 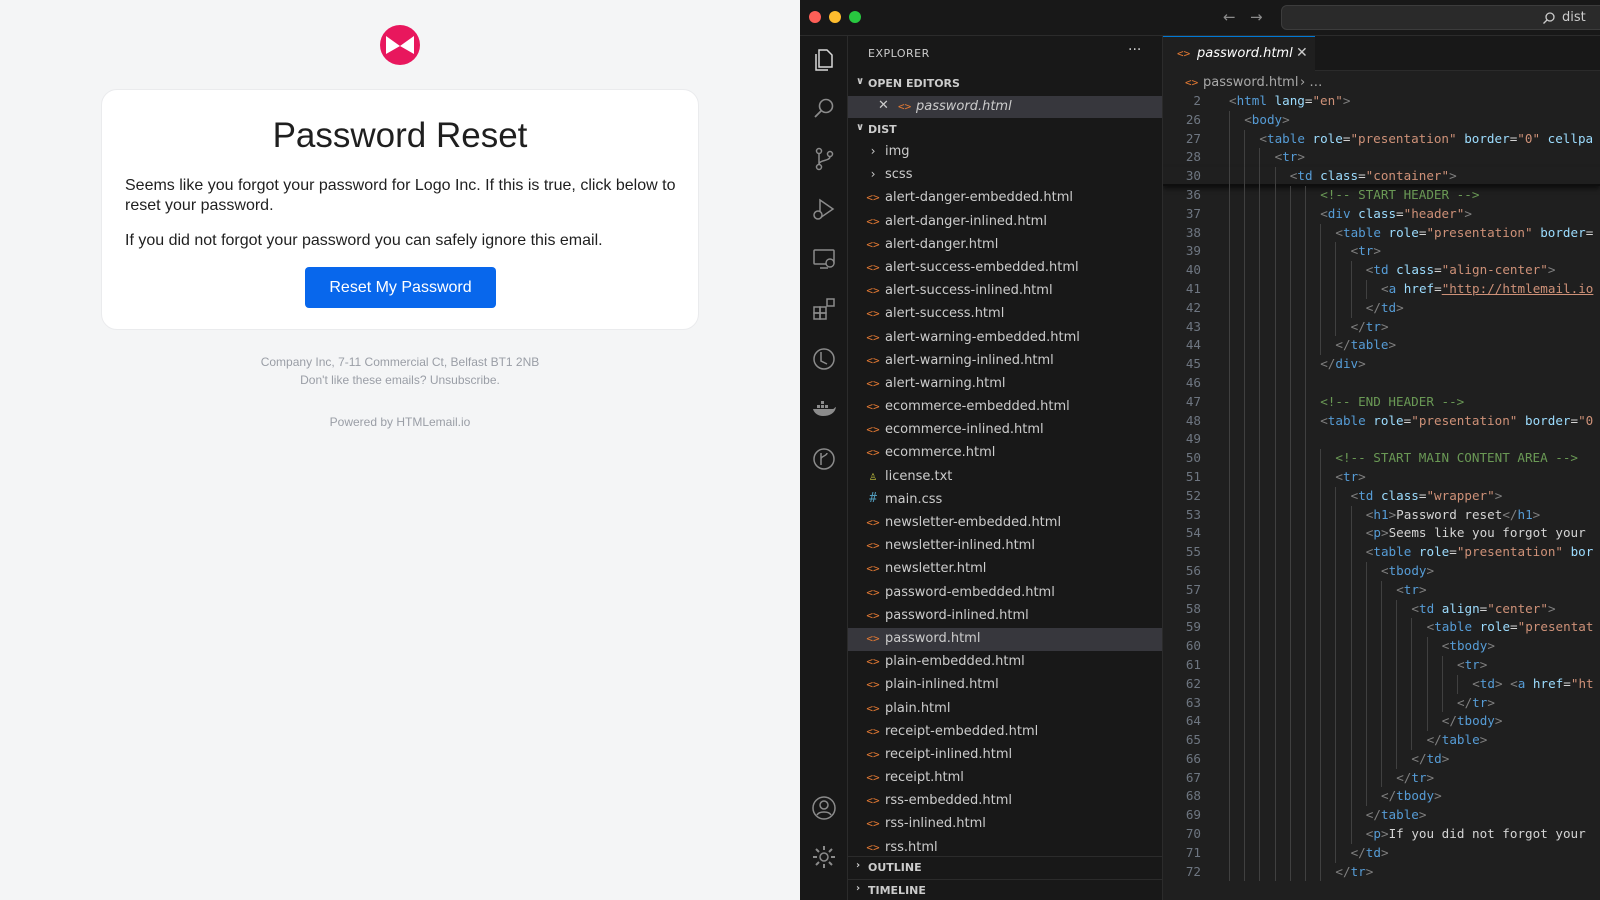 What do you see at coordinates (1134, 50) in the screenshot?
I see `more-actions-icon: ···` at bounding box center [1134, 50].